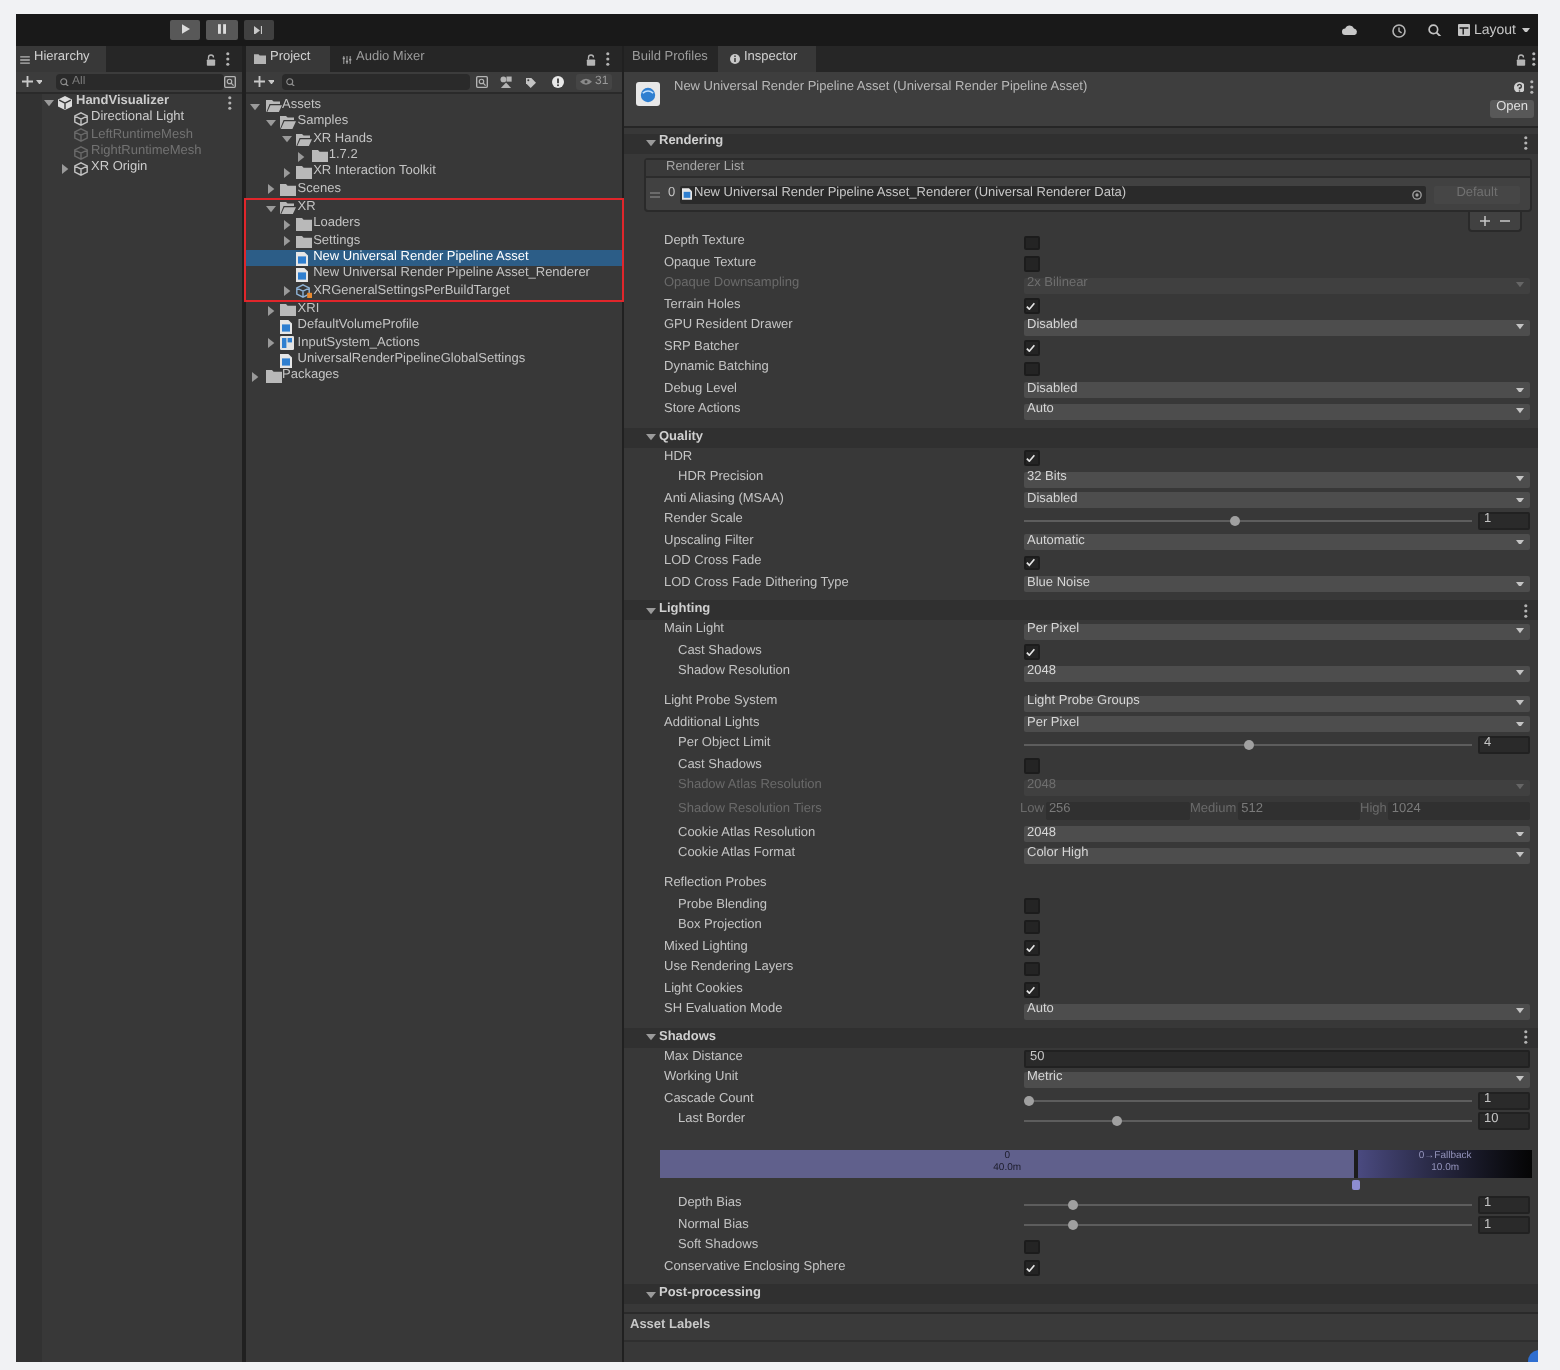 The width and height of the screenshot is (1560, 1370). What do you see at coordinates (25, 59) in the screenshot?
I see `list-icon` at bounding box center [25, 59].